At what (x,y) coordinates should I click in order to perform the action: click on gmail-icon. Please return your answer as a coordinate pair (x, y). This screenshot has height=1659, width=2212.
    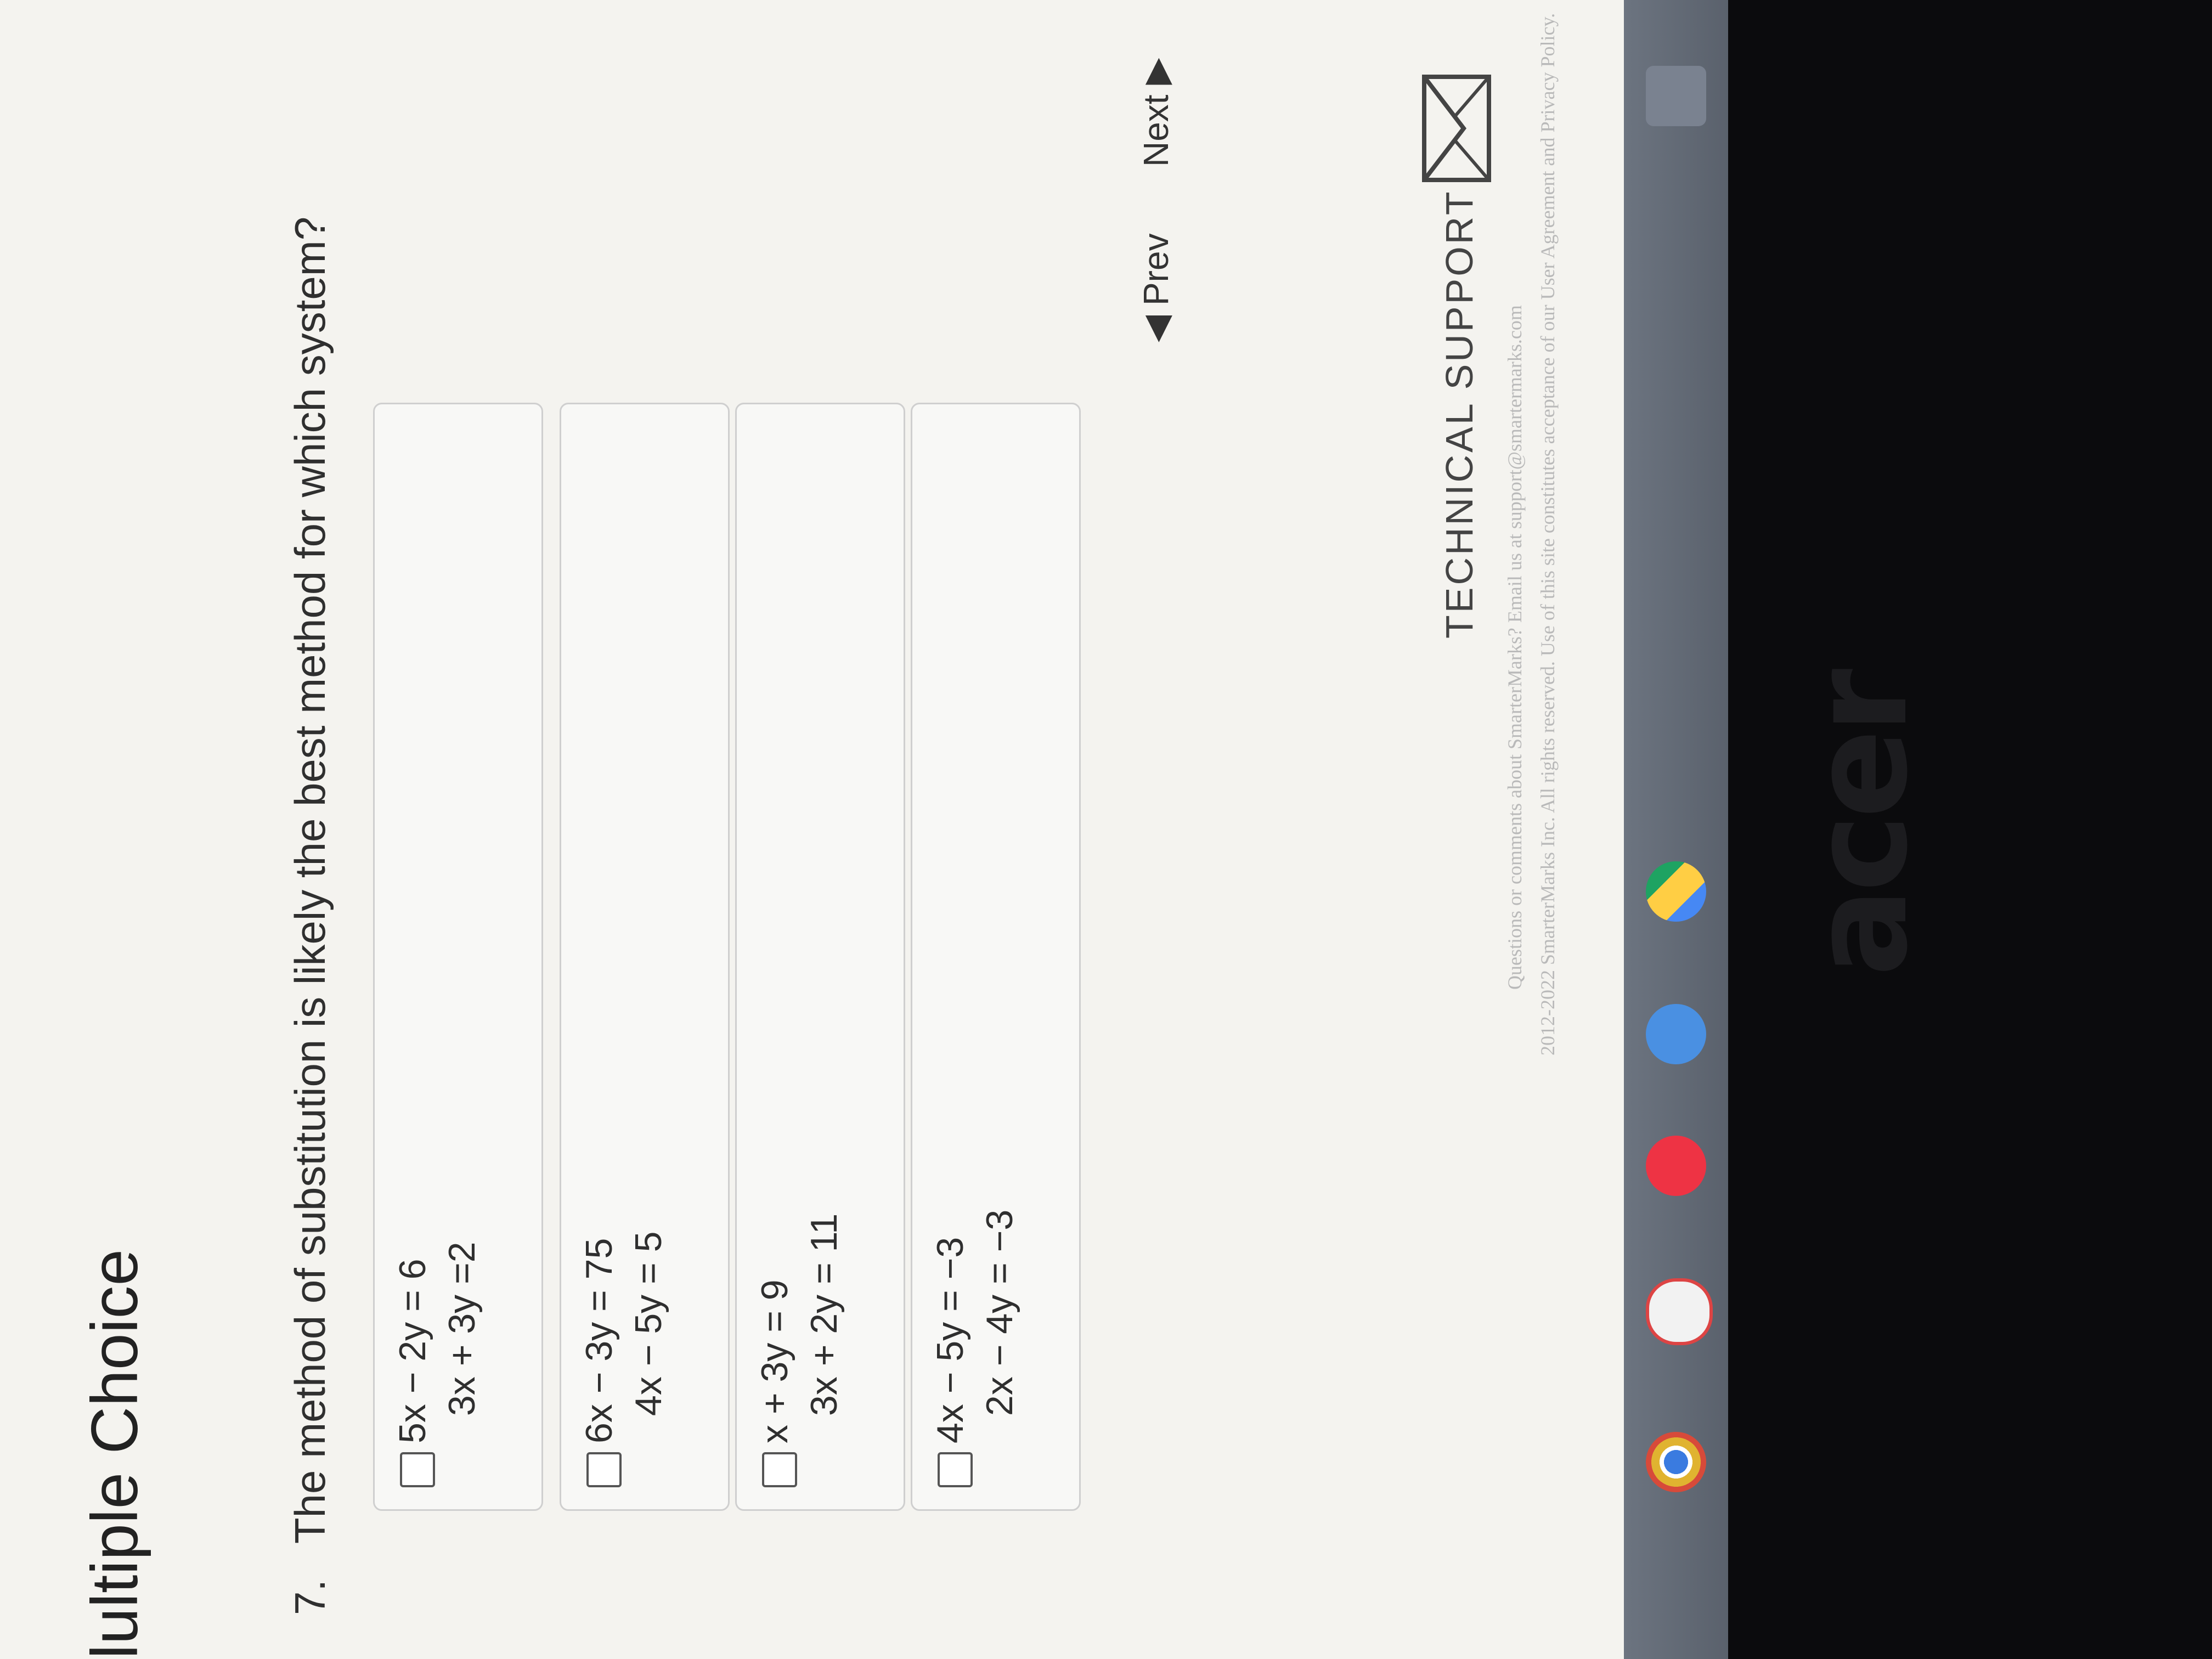
    Looking at the image, I should click on (1679, 1311).